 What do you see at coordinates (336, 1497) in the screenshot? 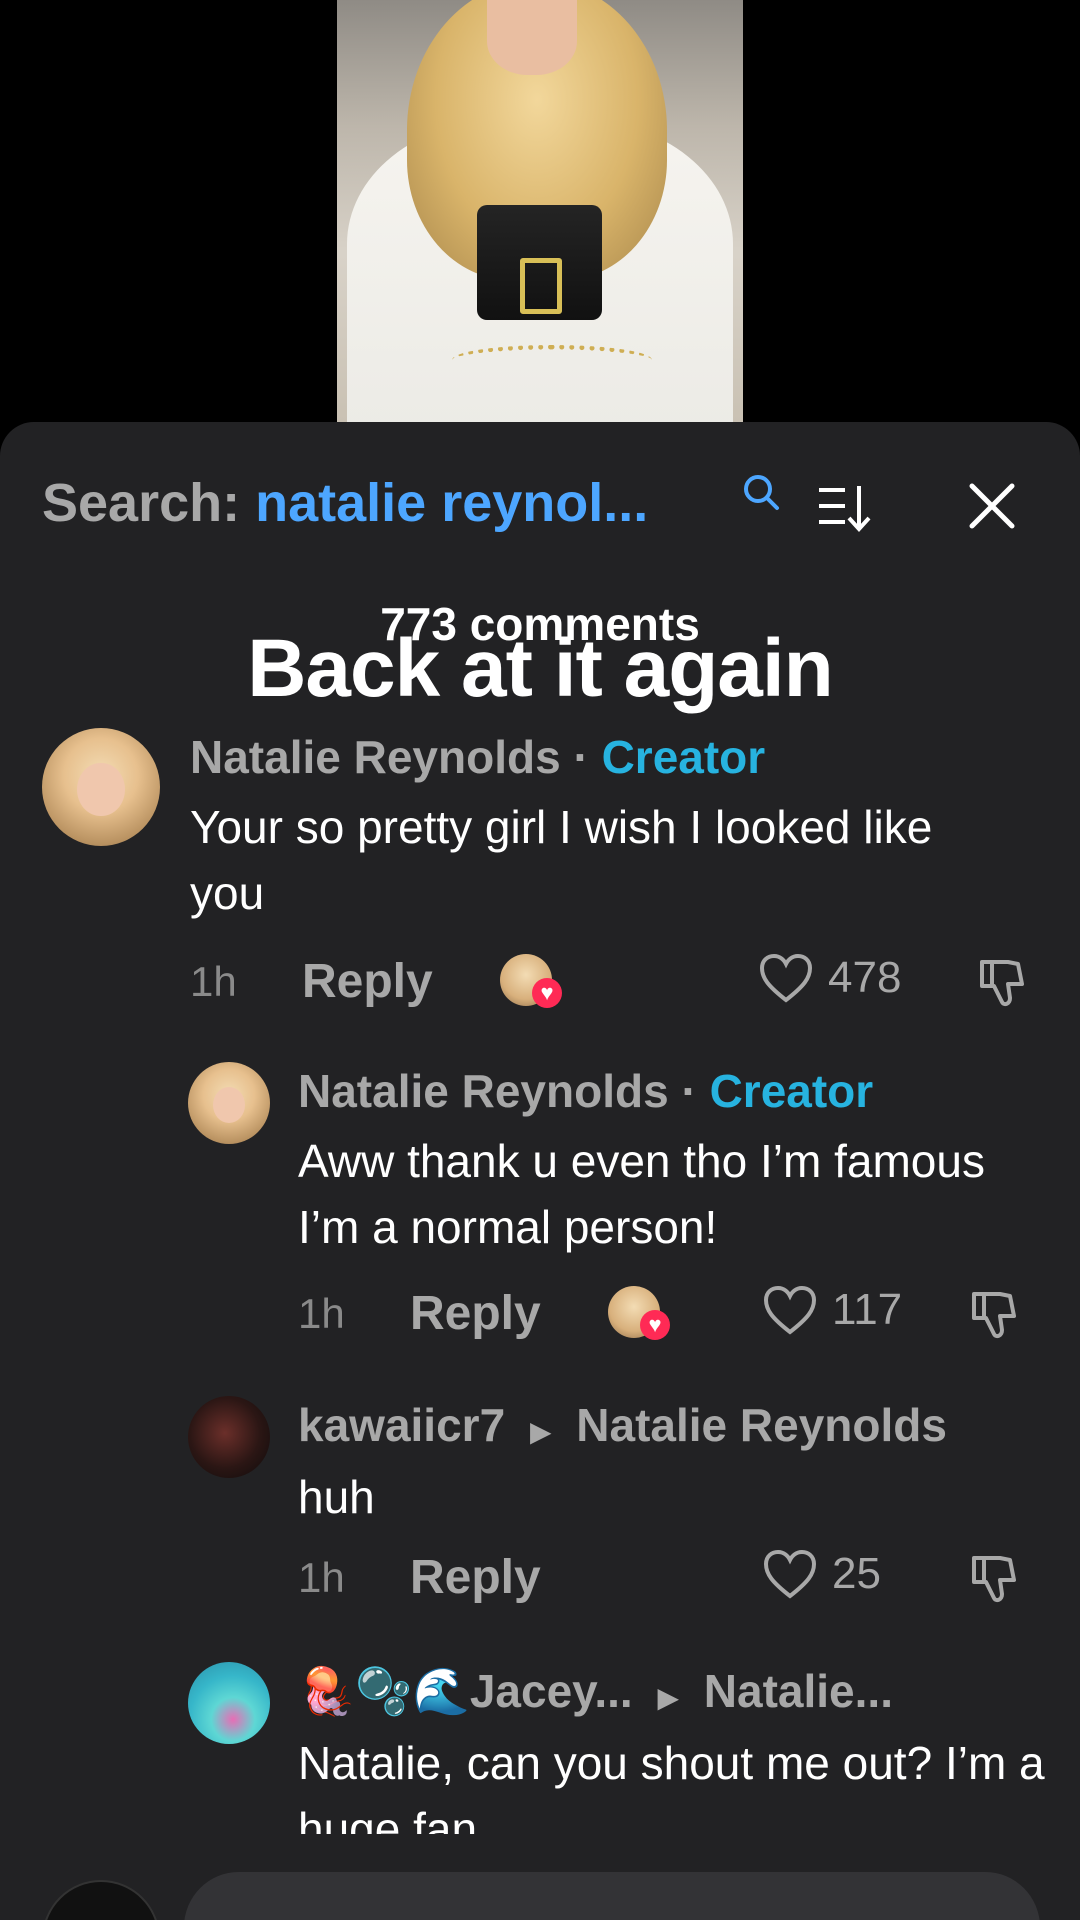
I see `comment-text: huh` at bounding box center [336, 1497].